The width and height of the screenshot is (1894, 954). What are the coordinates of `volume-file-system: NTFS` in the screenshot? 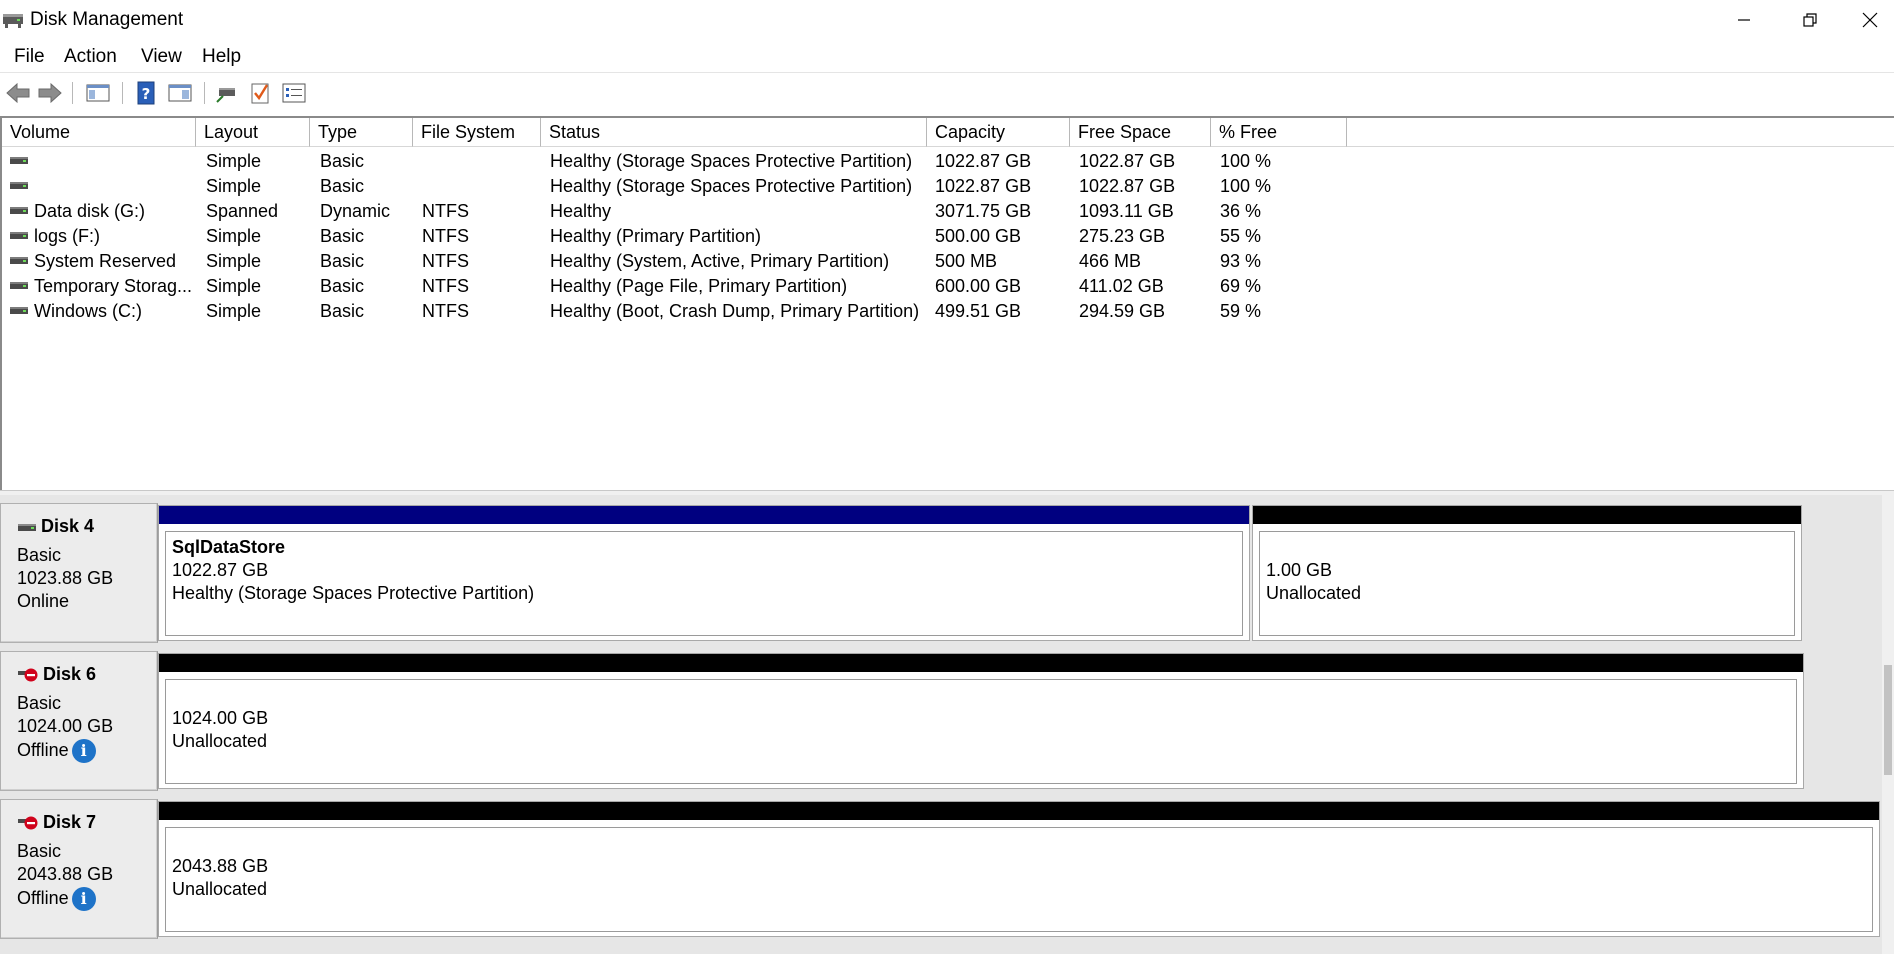 It's located at (445, 261).